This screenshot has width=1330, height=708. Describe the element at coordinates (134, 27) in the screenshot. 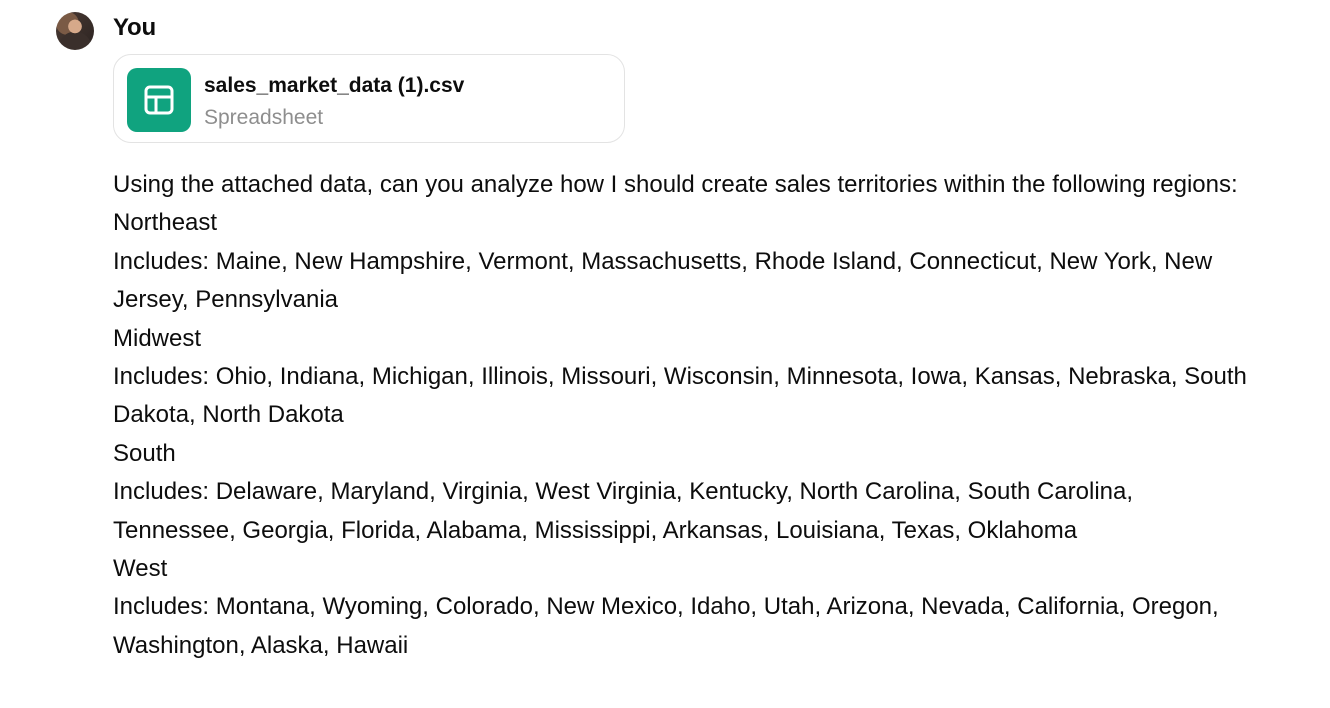

I see `message-author: You` at that location.